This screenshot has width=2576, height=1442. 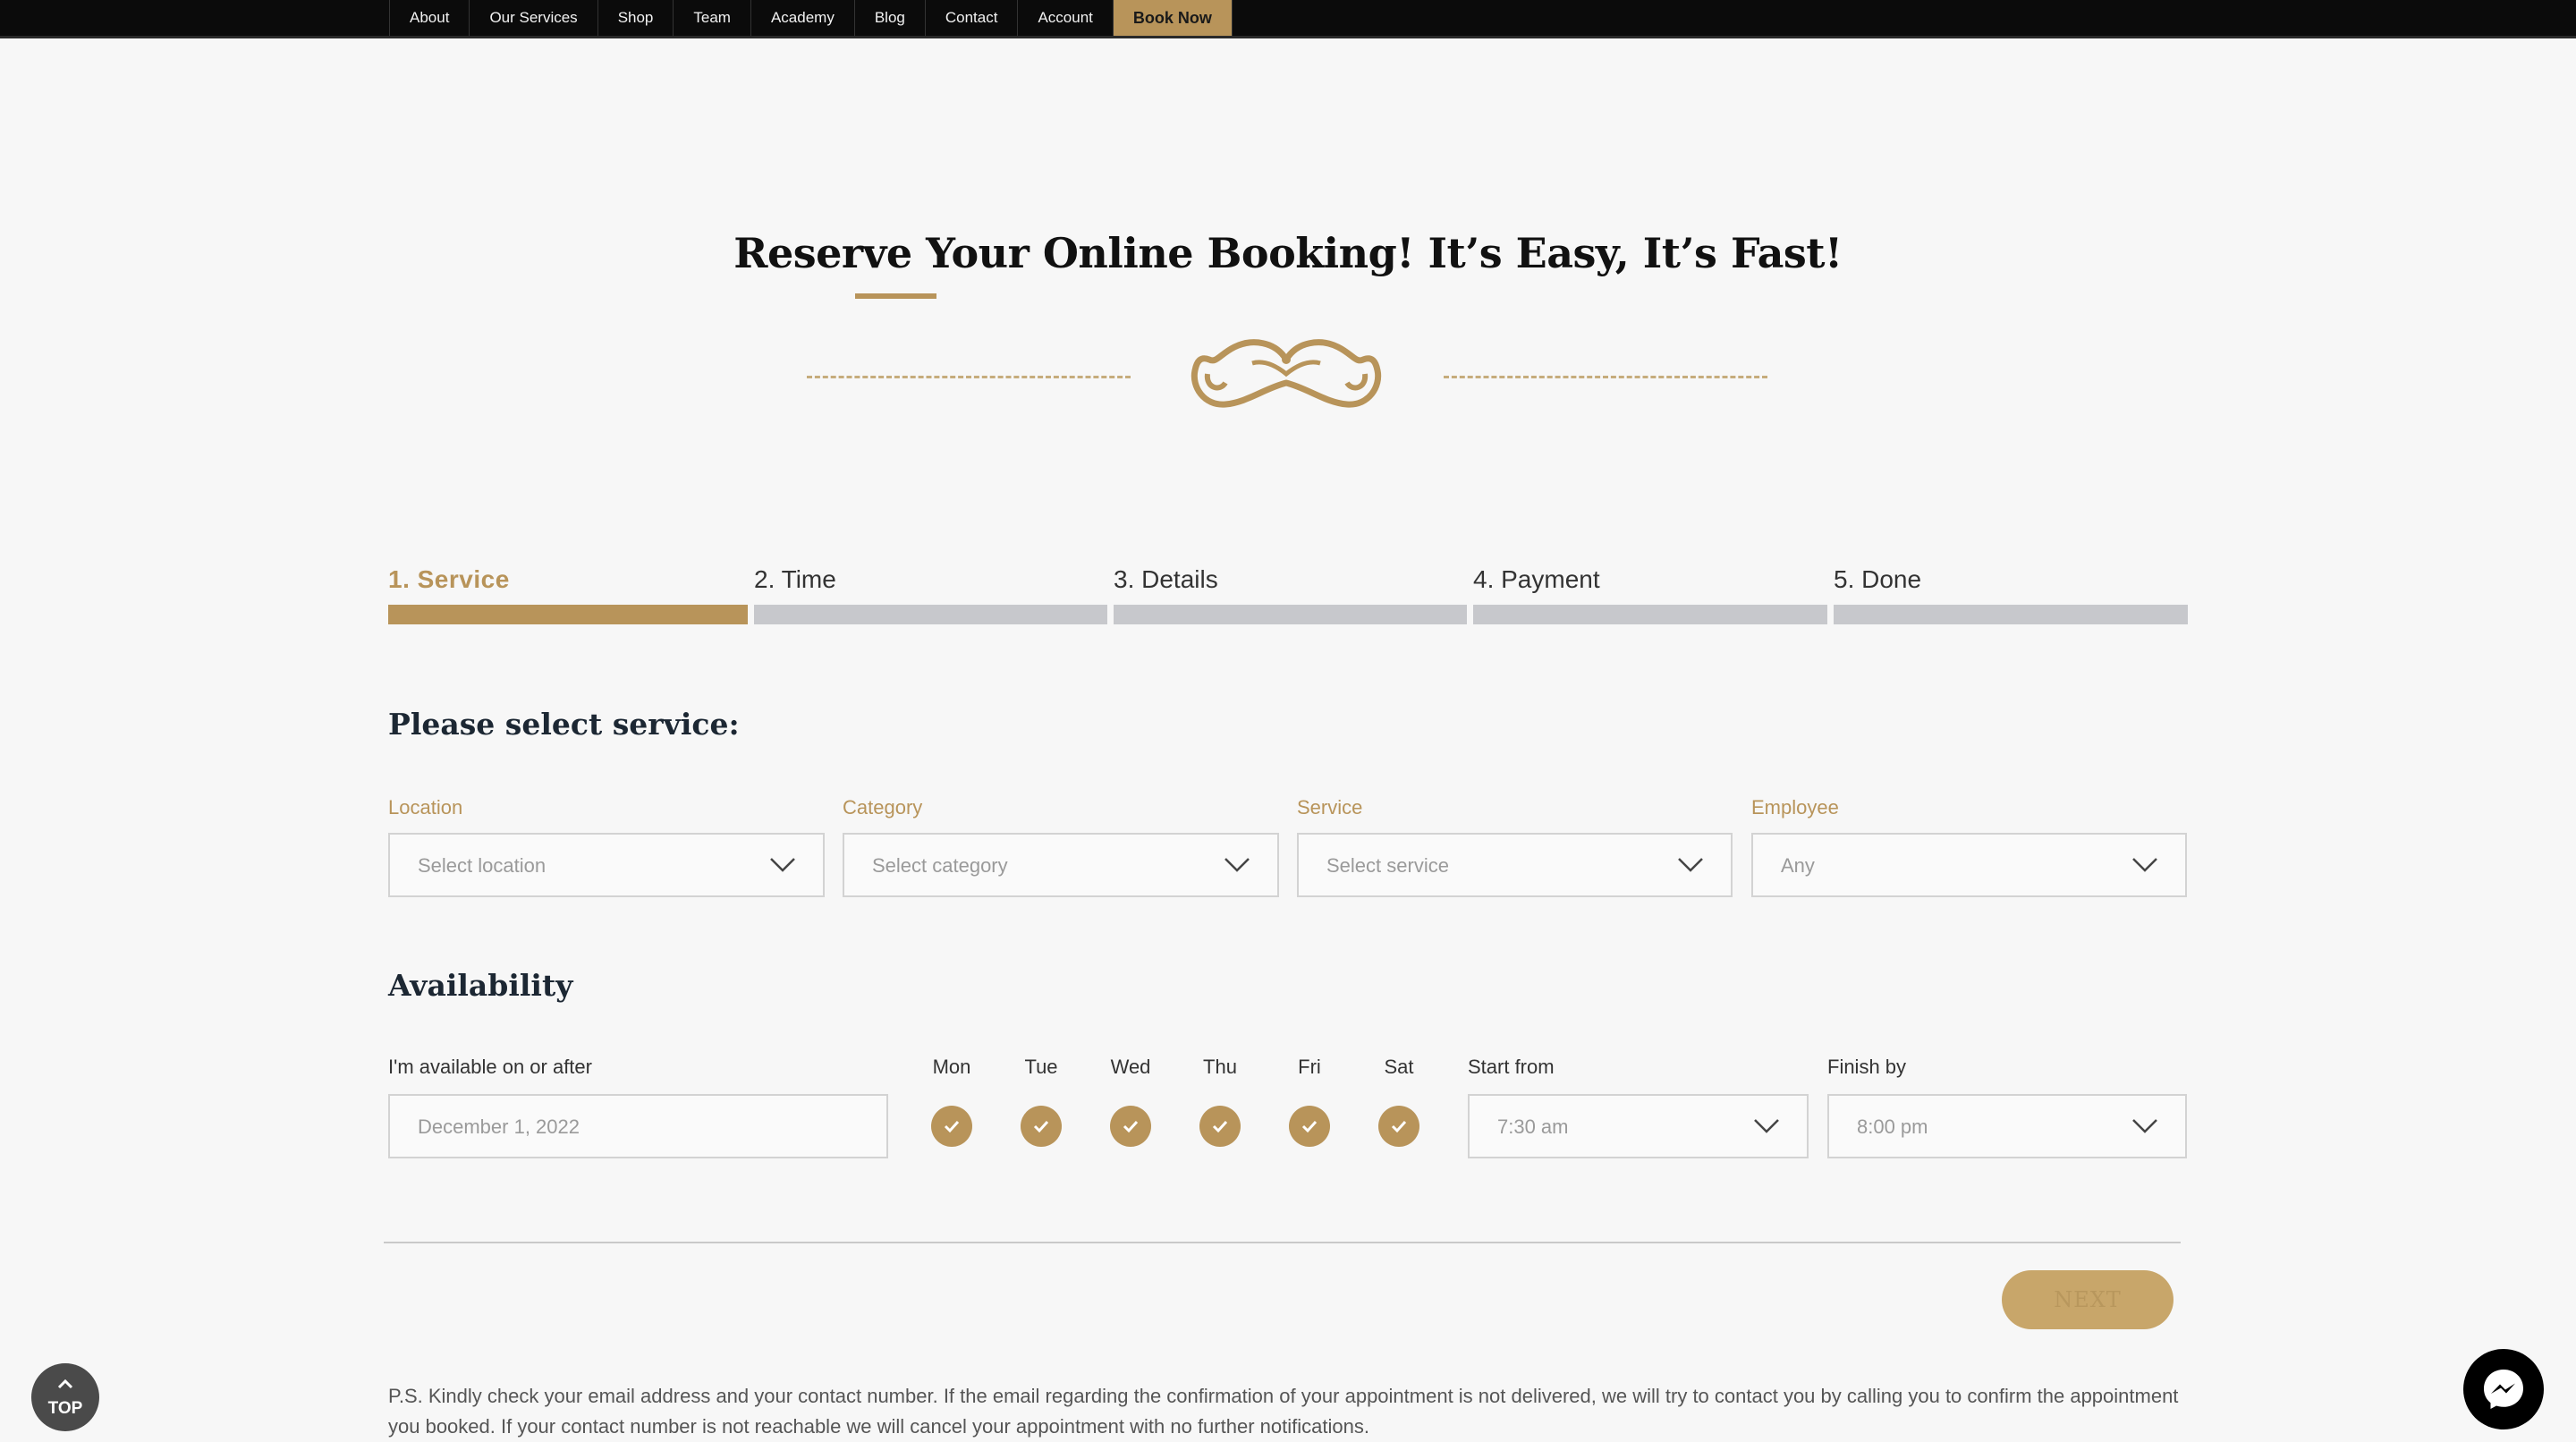 I want to click on service-select: Select service, so click(x=1515, y=865).